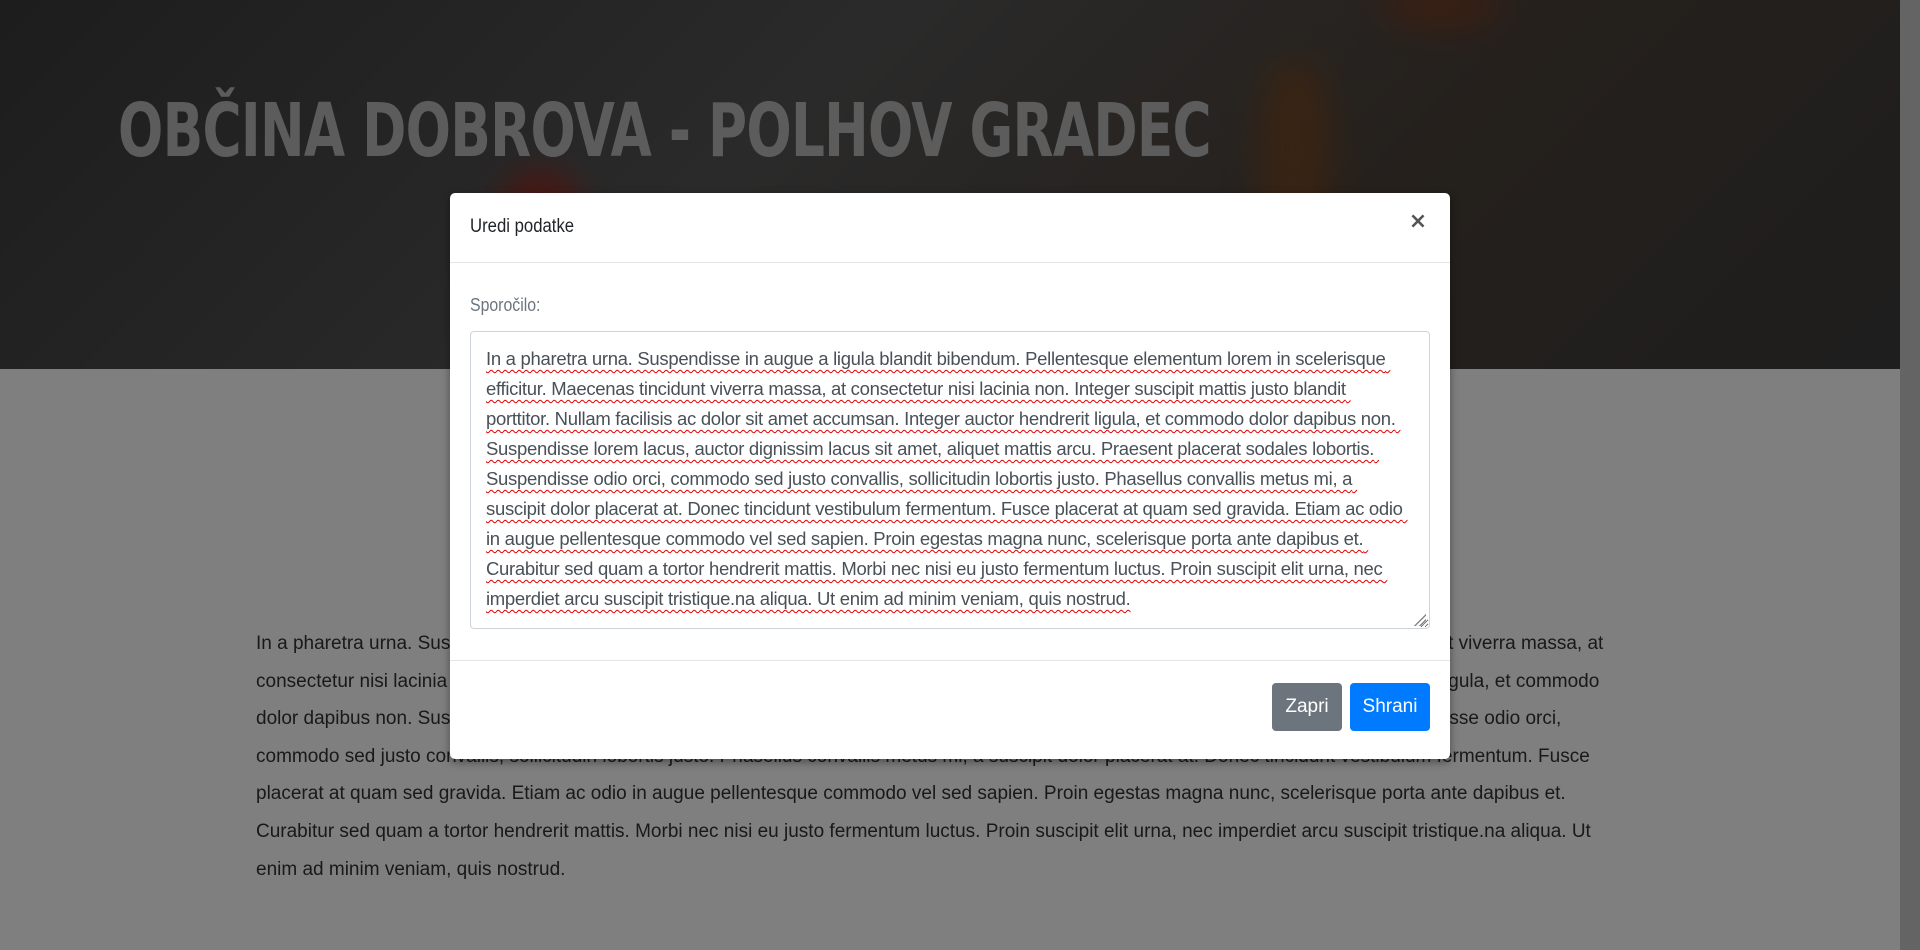 The image size is (1920, 950). What do you see at coordinates (950, 228) in the screenshot?
I see `modal-header: Uredi podatke ×` at bounding box center [950, 228].